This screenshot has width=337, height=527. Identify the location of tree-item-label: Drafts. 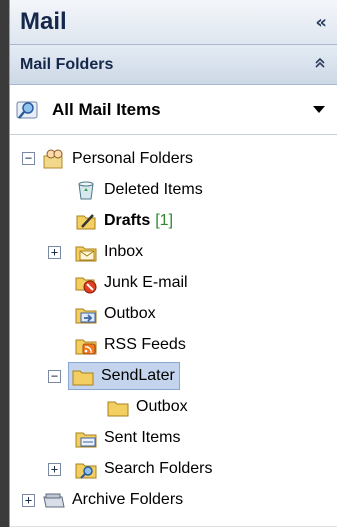
(127, 220).